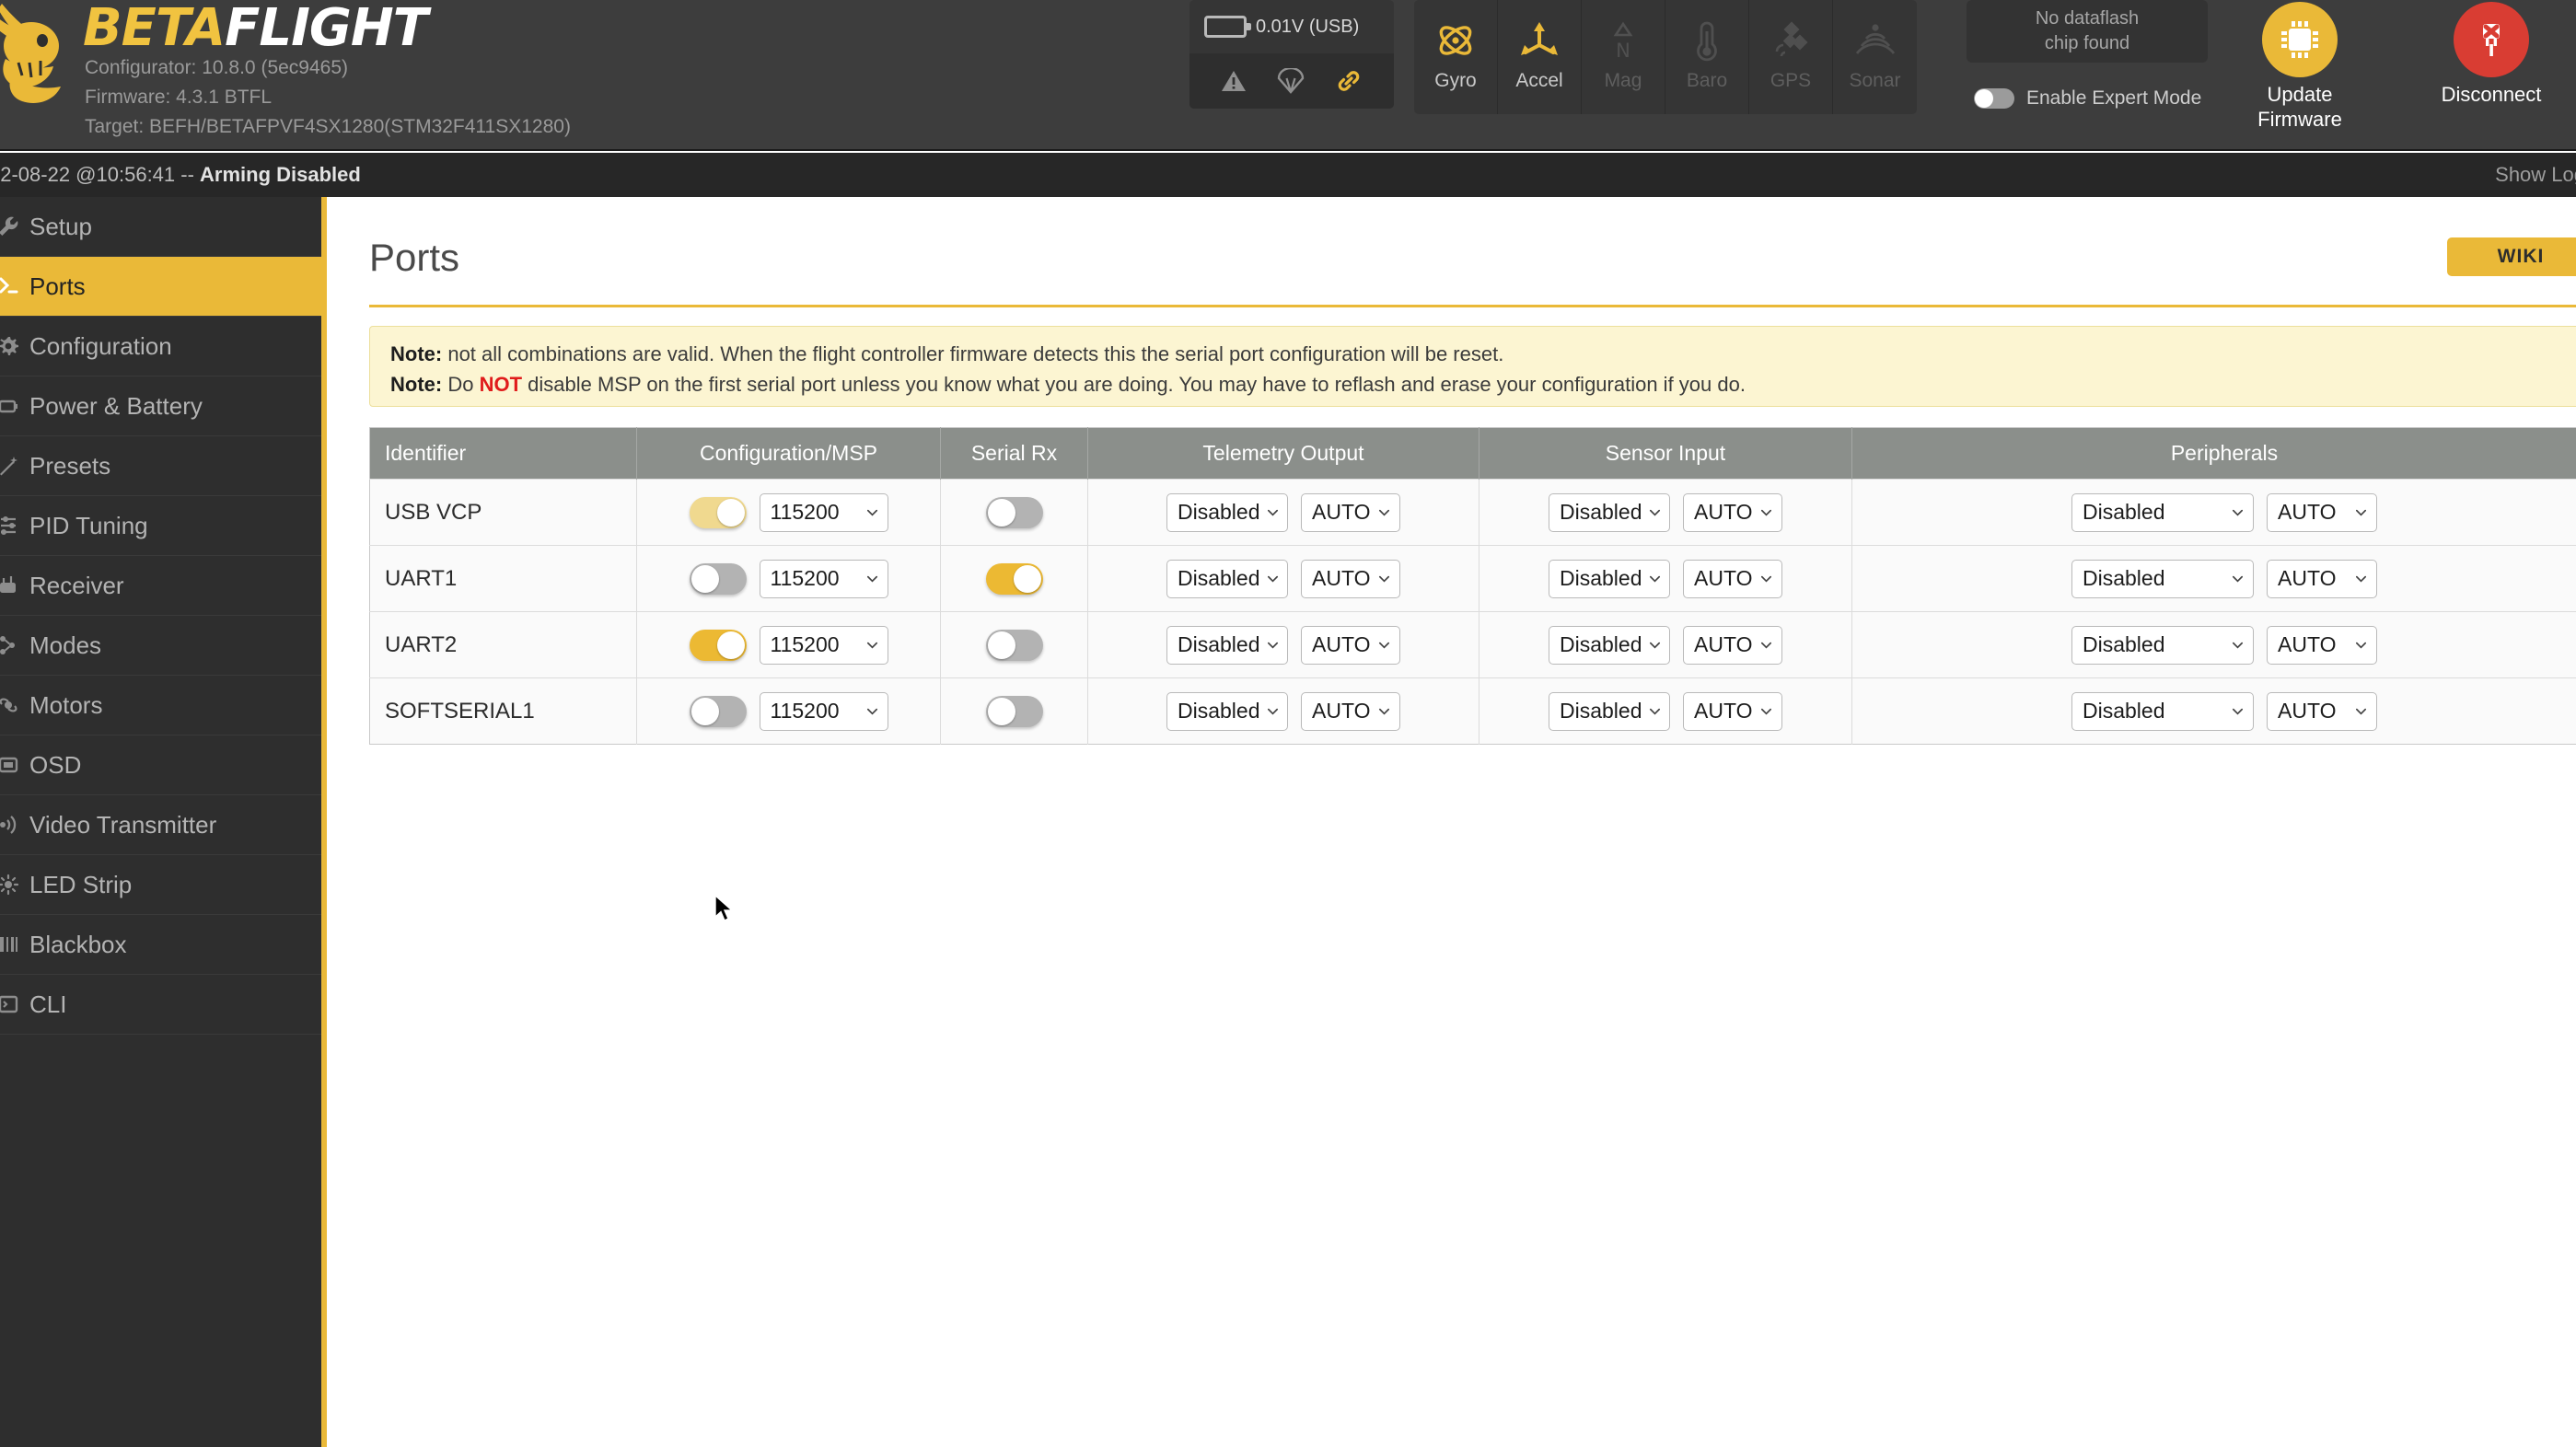  Describe the element at coordinates (2511, 256) in the screenshot. I see `wiki-button: WIKI` at that location.